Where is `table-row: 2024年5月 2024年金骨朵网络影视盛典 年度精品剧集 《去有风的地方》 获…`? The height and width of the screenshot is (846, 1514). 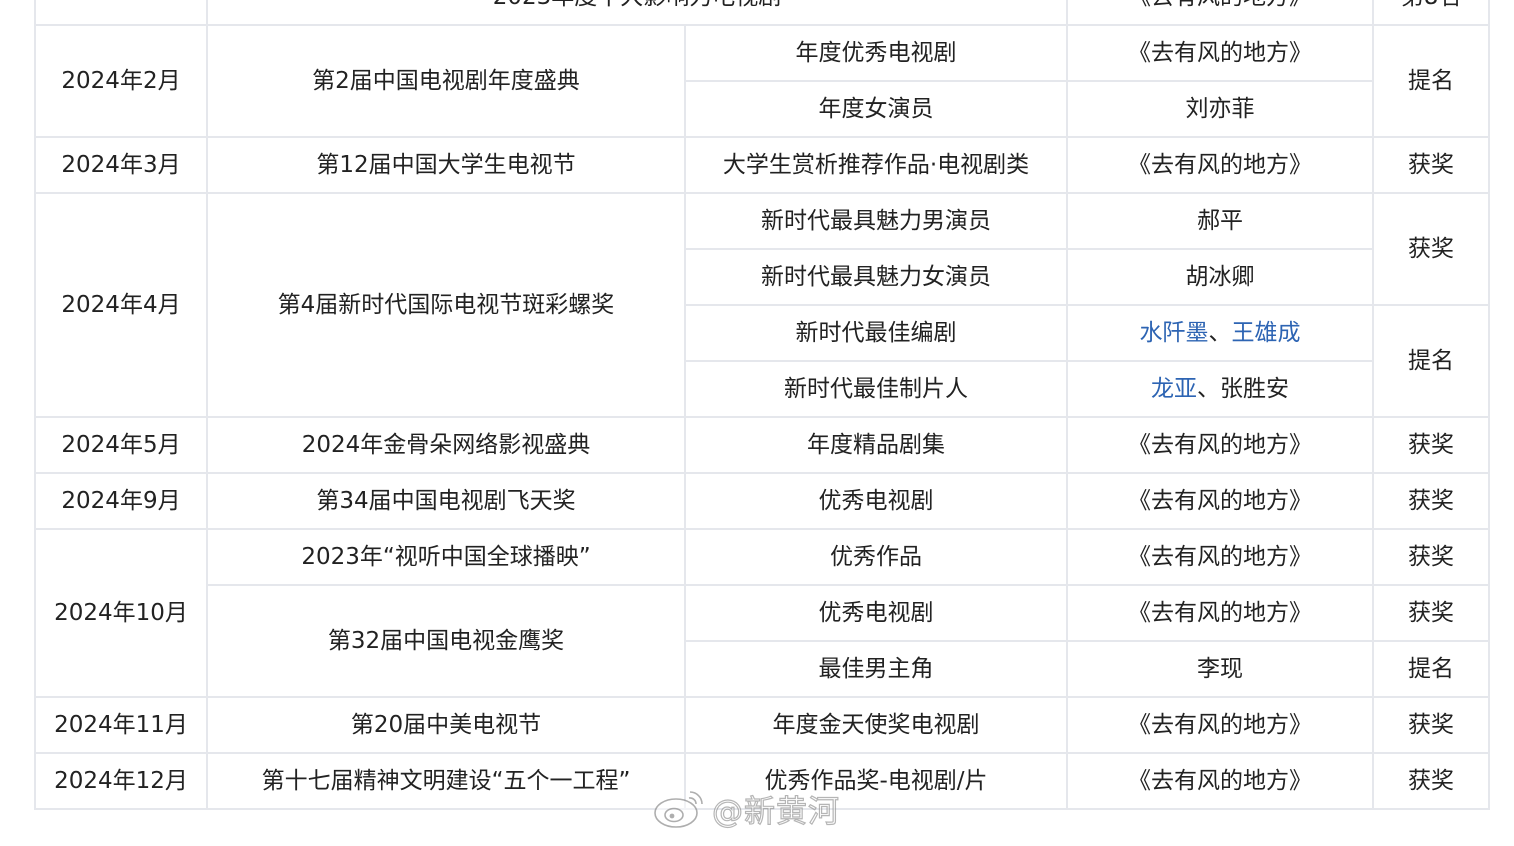 table-row: 2024年5月 2024年金骨朵网络影视盛典 年度精品剧集 《去有风的地方》 获… is located at coordinates (762, 445).